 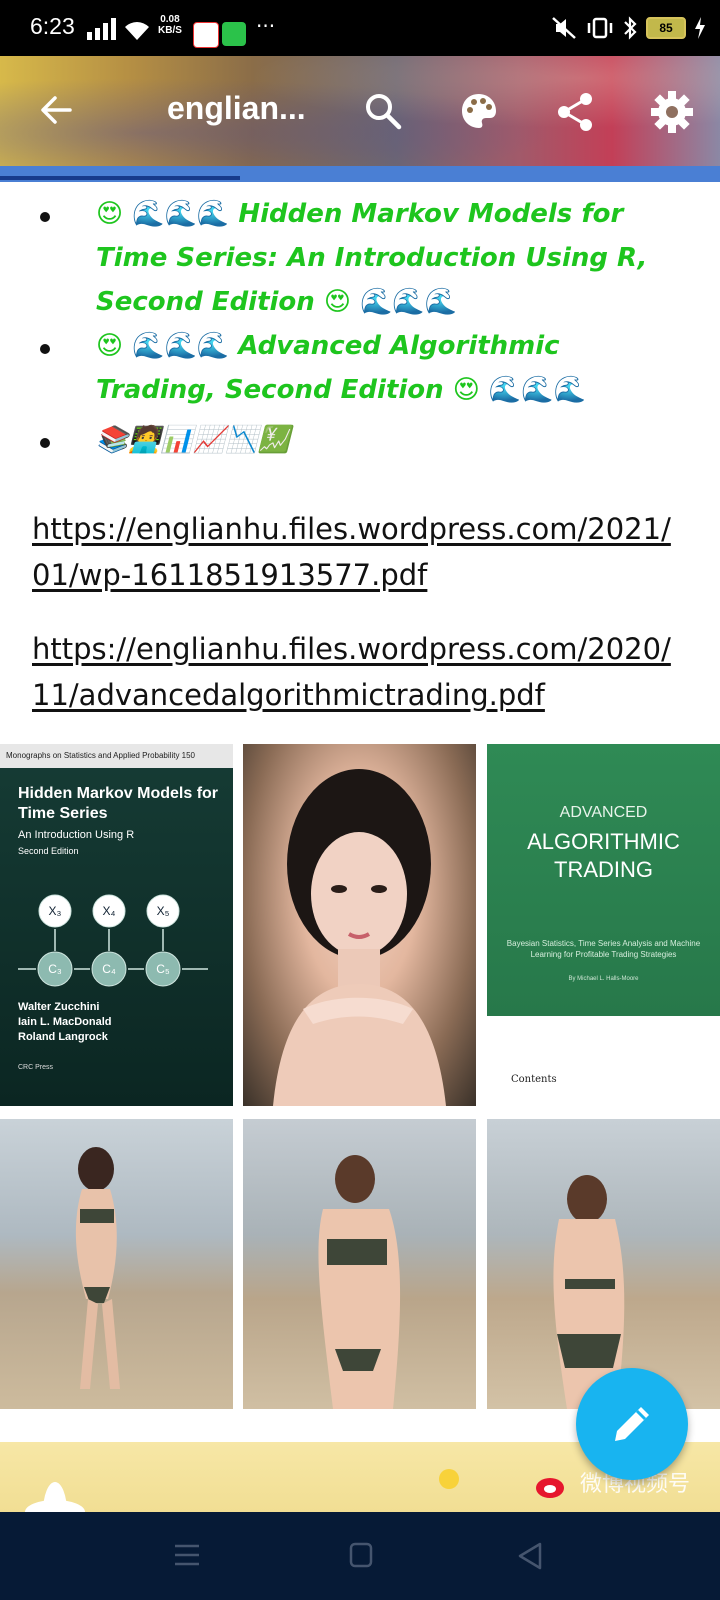 What do you see at coordinates (52, 26) in the screenshot?
I see `status-time: 6:23` at bounding box center [52, 26].